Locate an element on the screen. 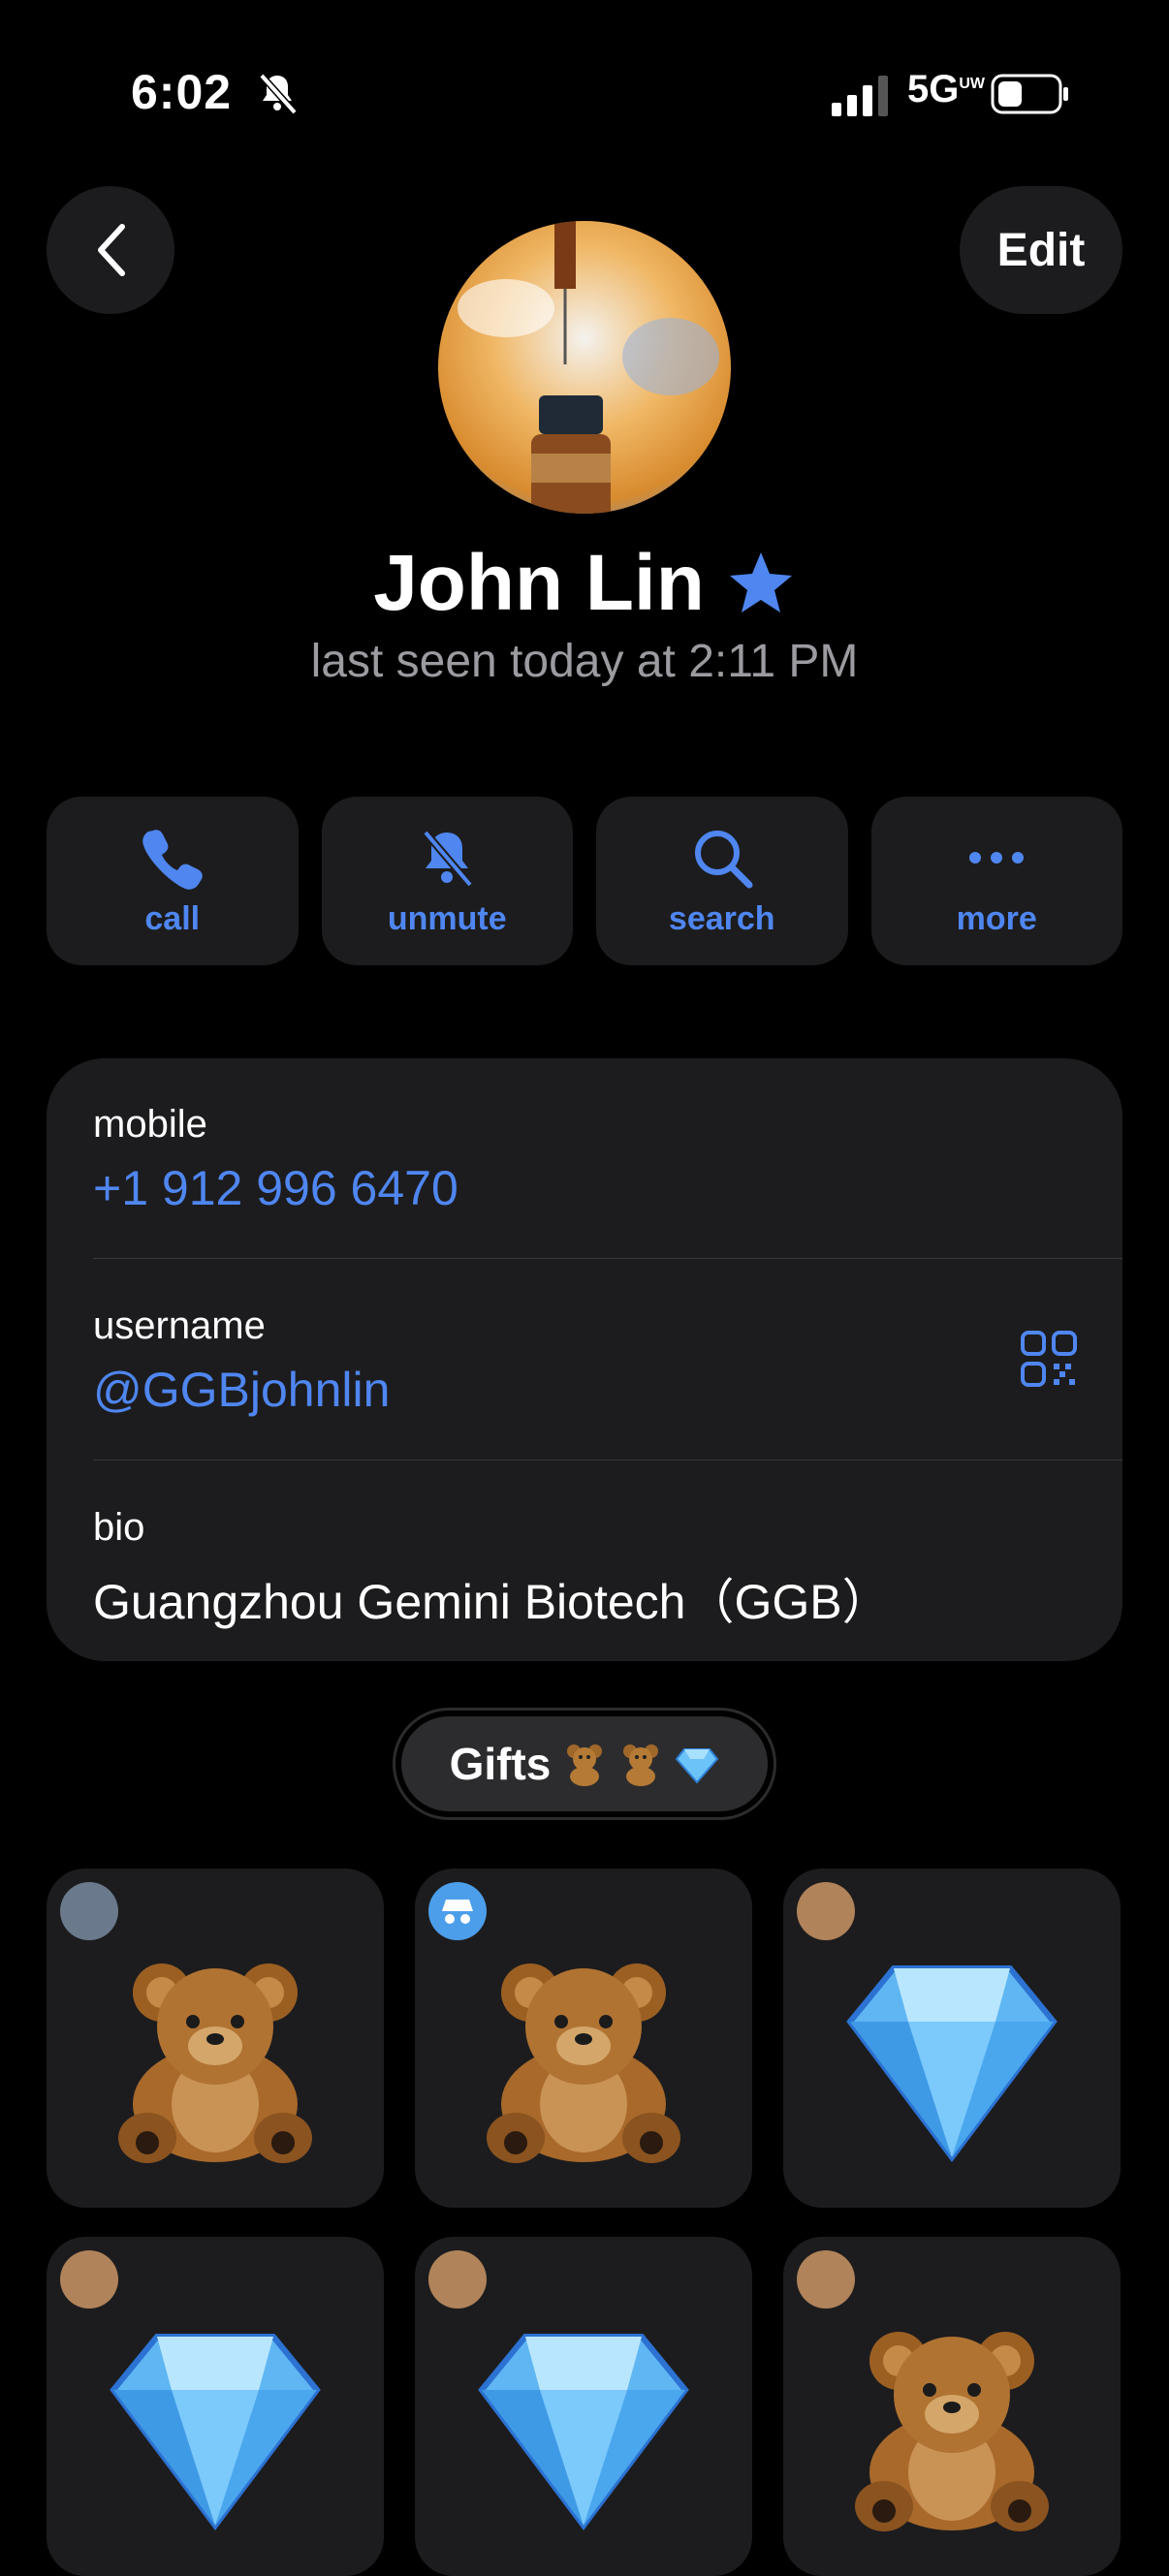  network-type: 5GUW is located at coordinates (947, 89).